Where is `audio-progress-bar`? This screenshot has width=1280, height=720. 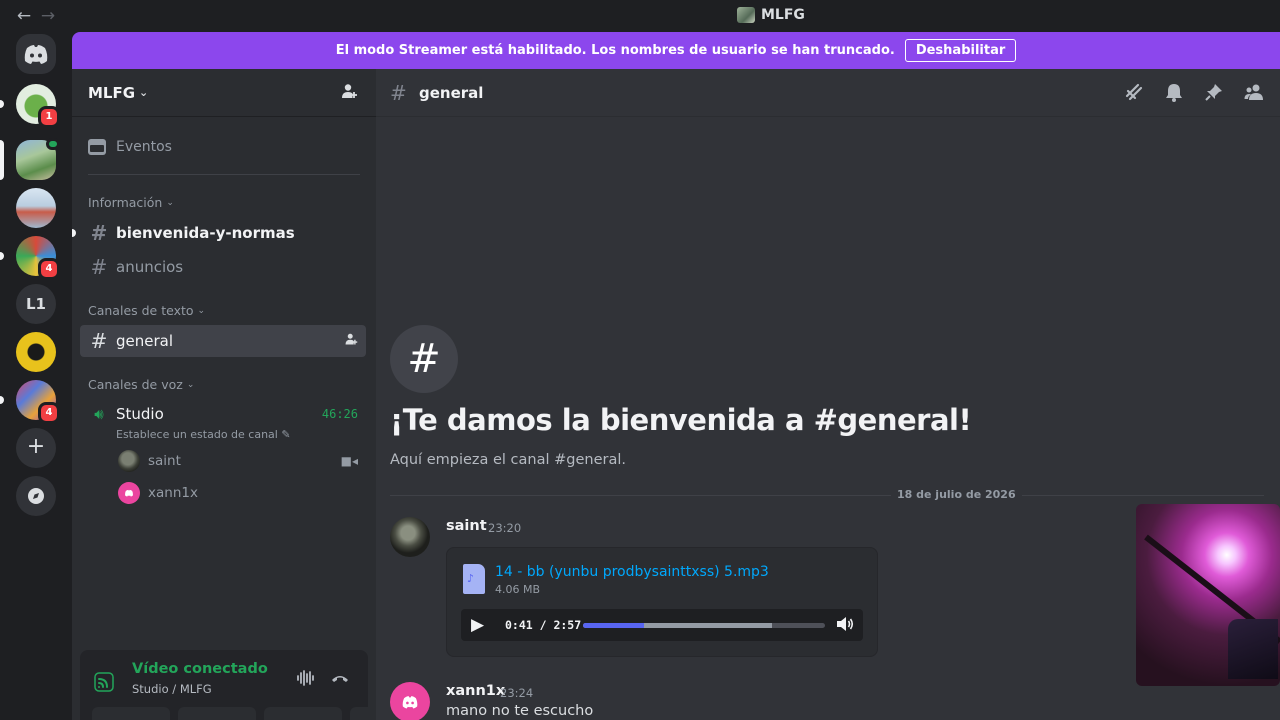
audio-progress-bar is located at coordinates (704, 625).